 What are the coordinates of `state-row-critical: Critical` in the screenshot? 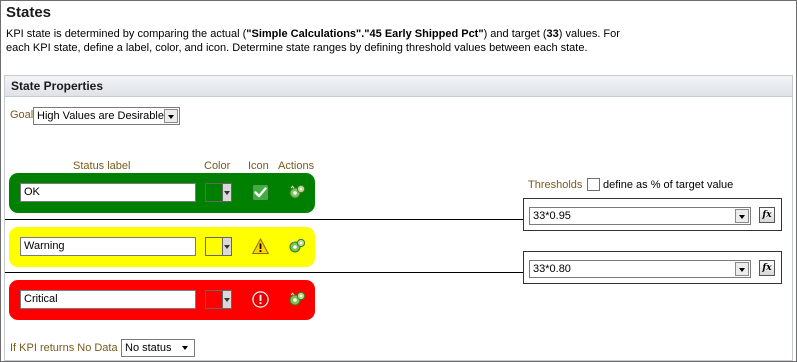 It's located at (162, 300).